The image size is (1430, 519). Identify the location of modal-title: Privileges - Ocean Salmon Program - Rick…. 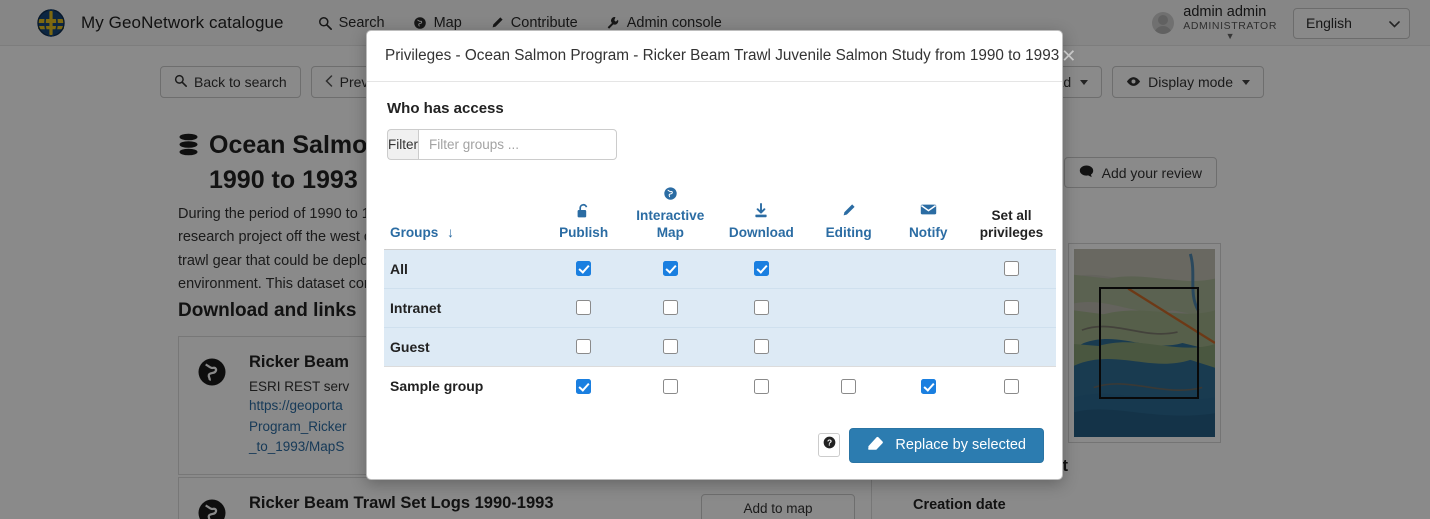
(722, 55).